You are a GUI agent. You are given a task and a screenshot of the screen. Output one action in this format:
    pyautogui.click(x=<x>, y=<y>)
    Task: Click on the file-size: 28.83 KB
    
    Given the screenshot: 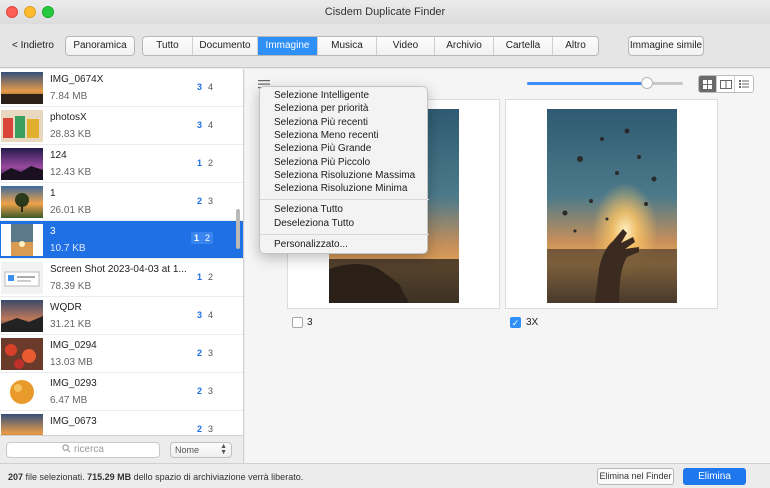 What is the action you would take?
    pyautogui.click(x=71, y=134)
    